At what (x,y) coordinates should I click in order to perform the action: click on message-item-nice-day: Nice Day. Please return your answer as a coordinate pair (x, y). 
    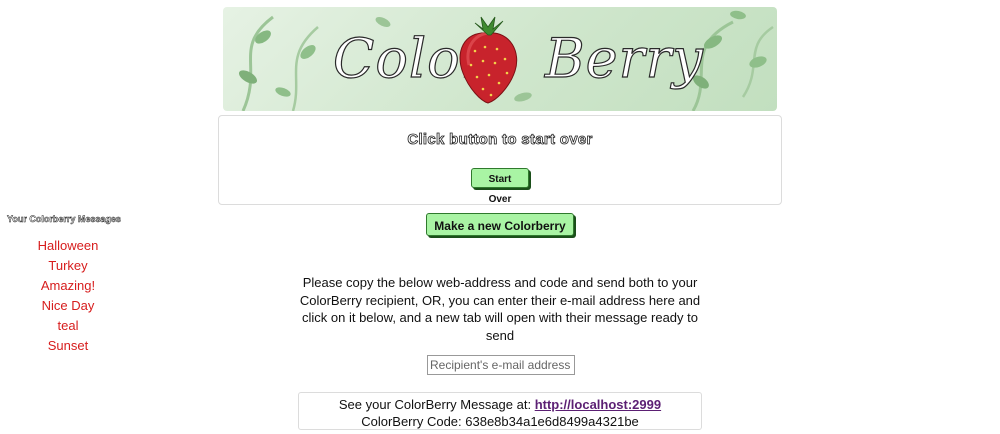
    Looking at the image, I should click on (68, 306).